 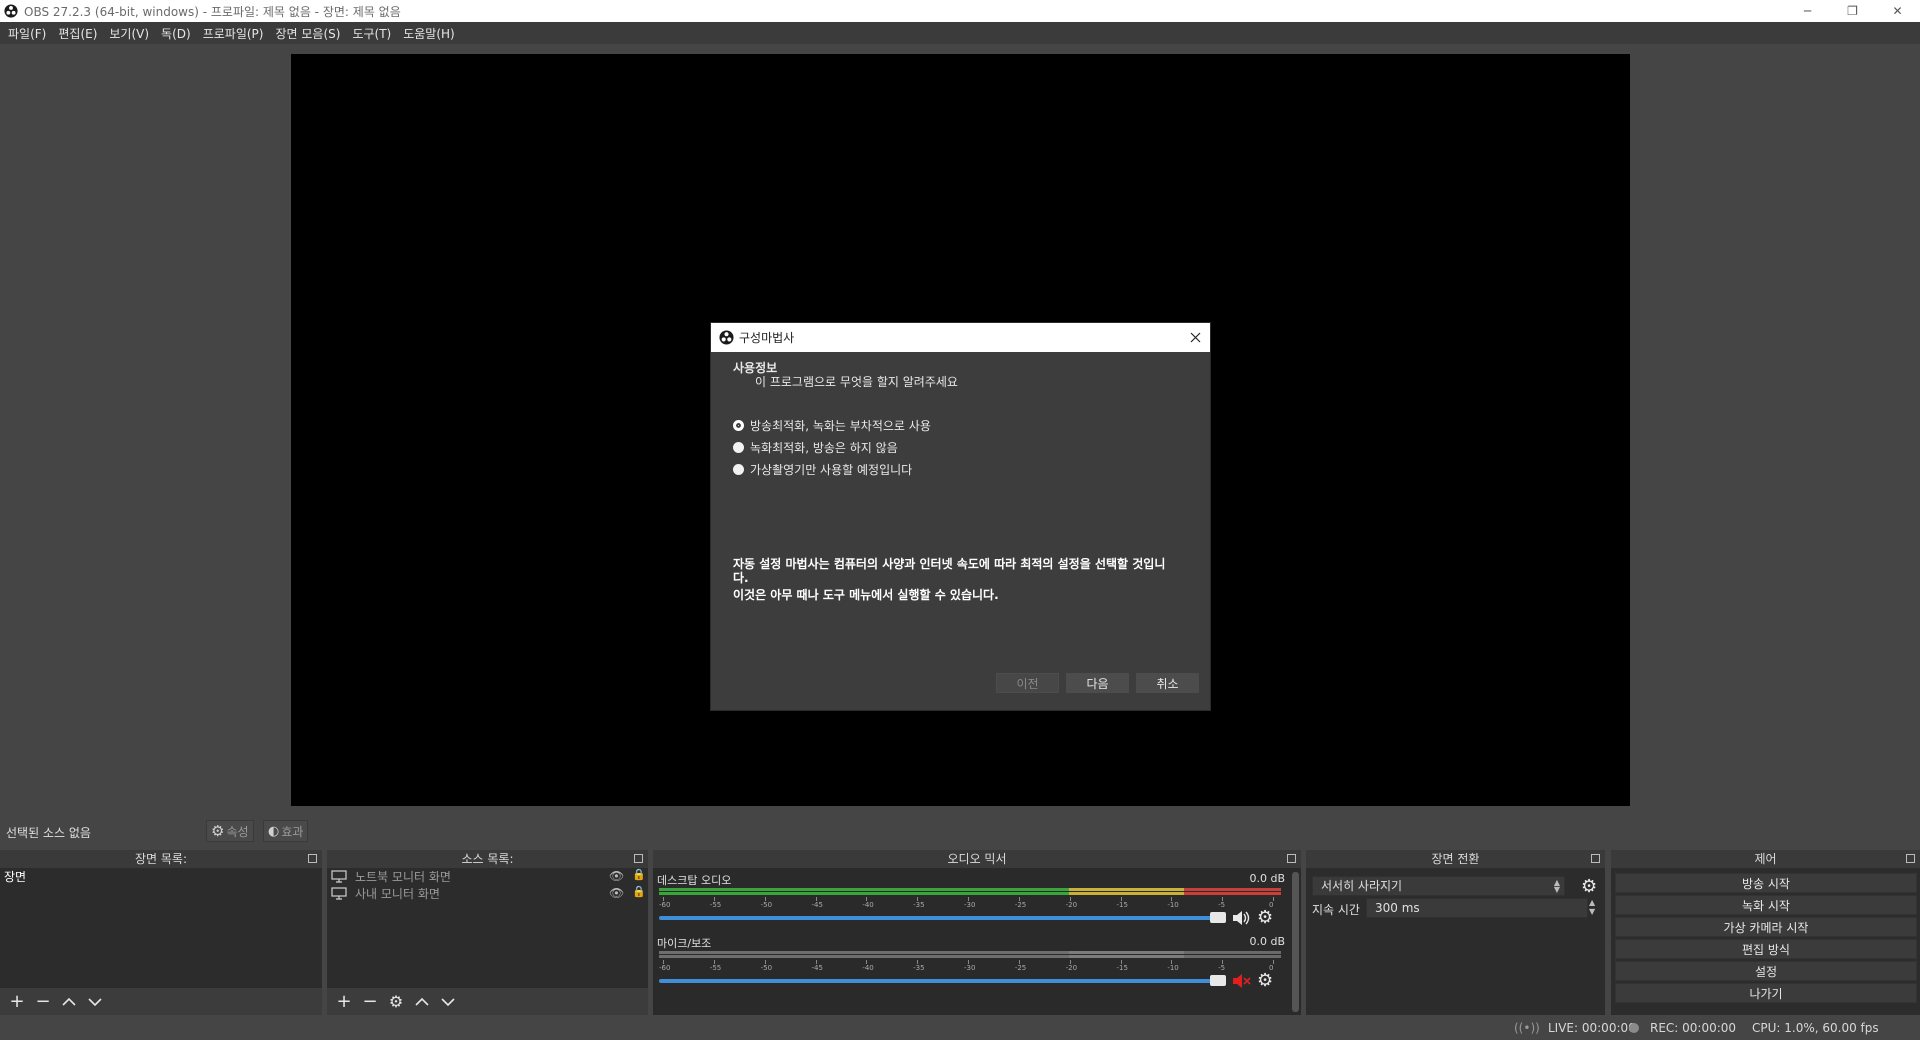 What do you see at coordinates (1807, 11) in the screenshot?
I see `minimize-button: ─` at bounding box center [1807, 11].